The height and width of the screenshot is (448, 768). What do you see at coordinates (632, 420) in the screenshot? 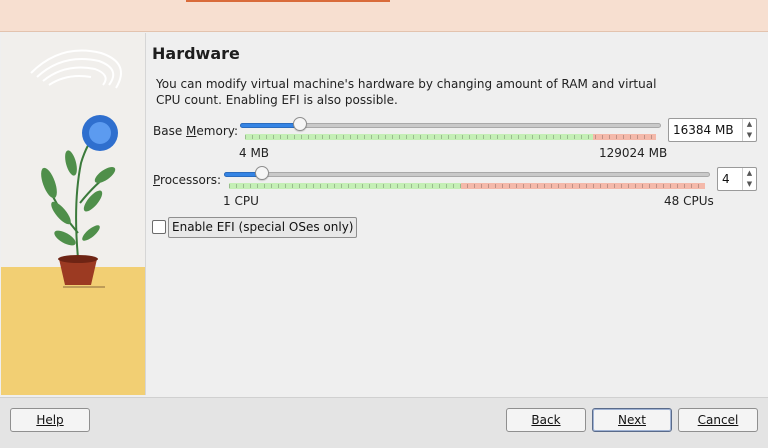
I see `next-button: Next` at bounding box center [632, 420].